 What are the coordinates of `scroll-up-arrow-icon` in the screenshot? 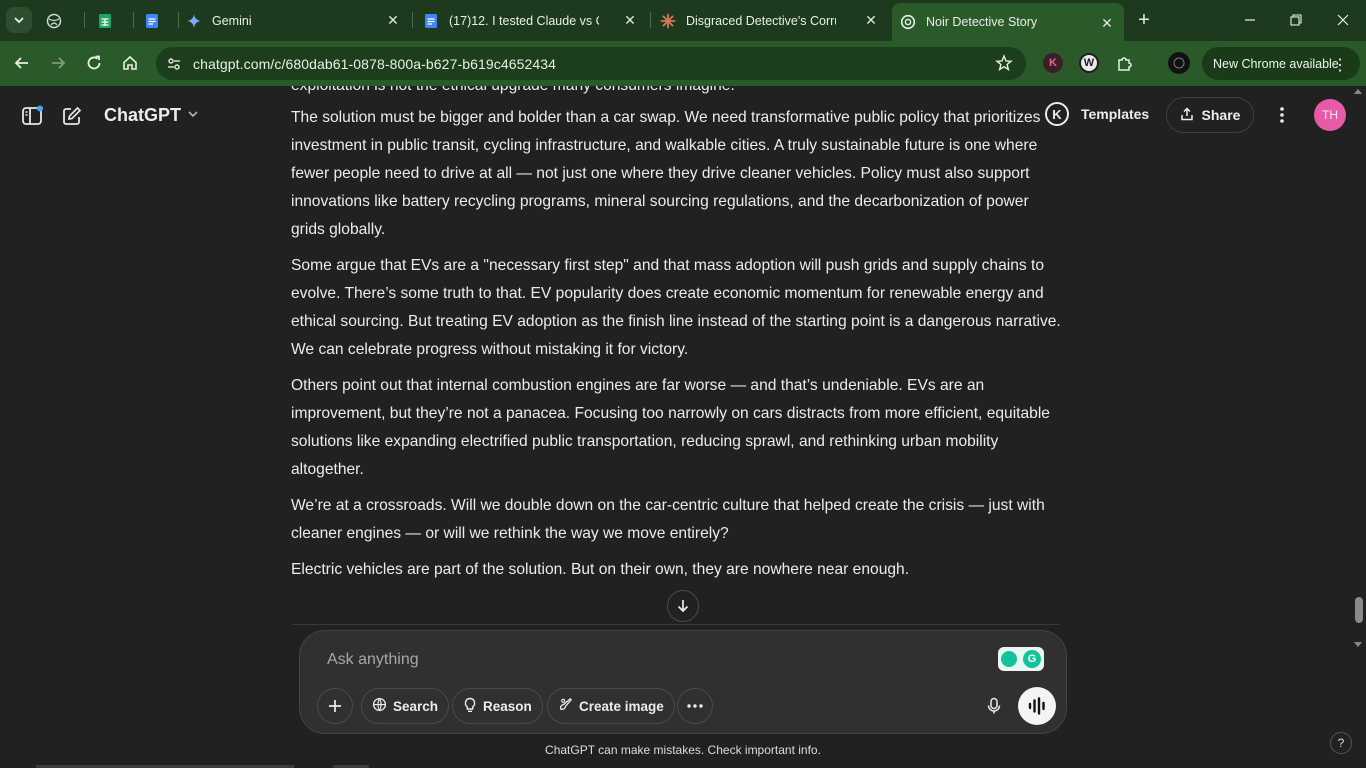 It's located at (1358, 91).